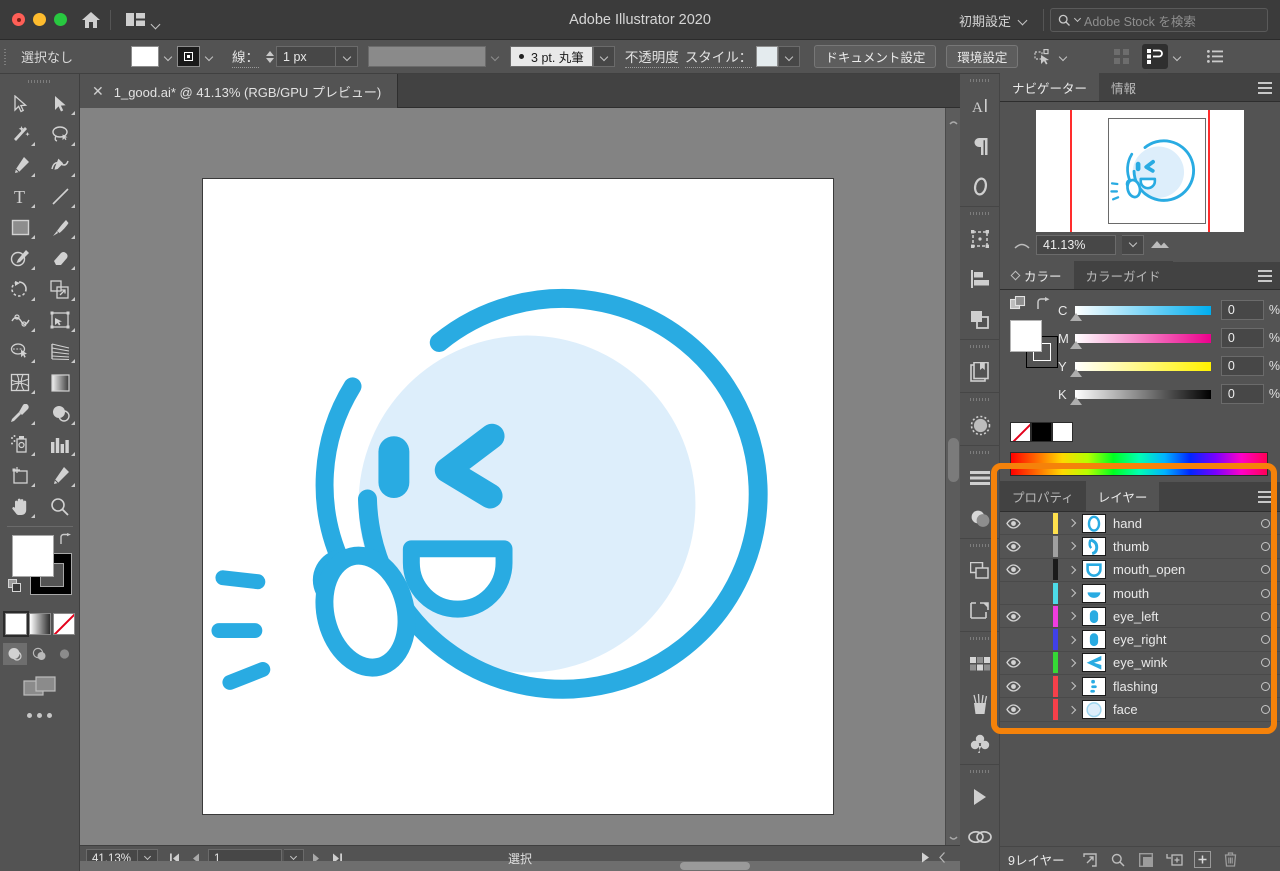 The width and height of the screenshot is (1280, 871). I want to click on zoom-out-icon, so click(1022, 245).